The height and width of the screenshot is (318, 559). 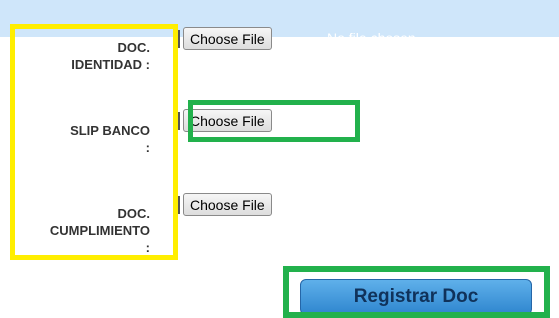 I want to click on doc-identidad-file-input: Choose File, so click(x=225, y=38).